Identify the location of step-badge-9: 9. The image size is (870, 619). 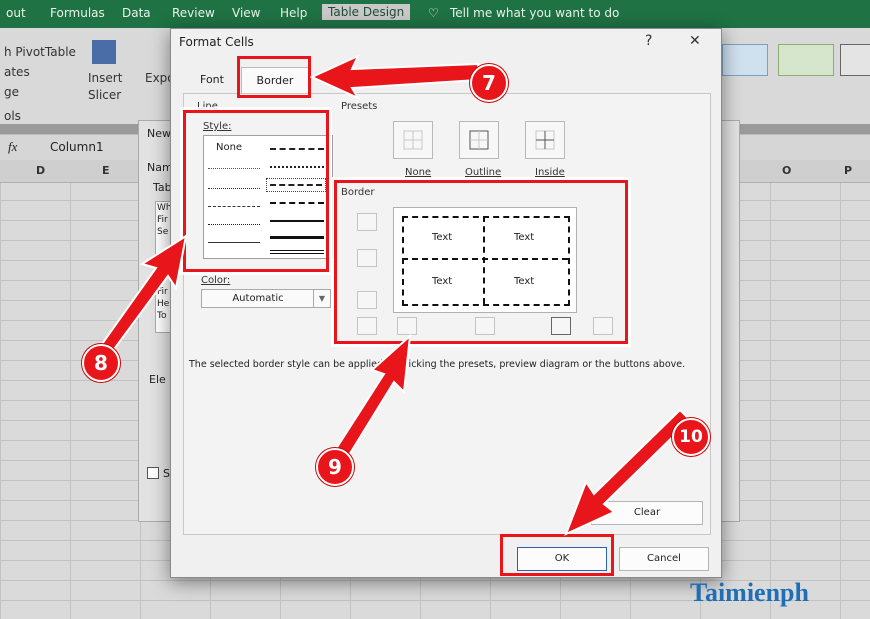
(335, 467).